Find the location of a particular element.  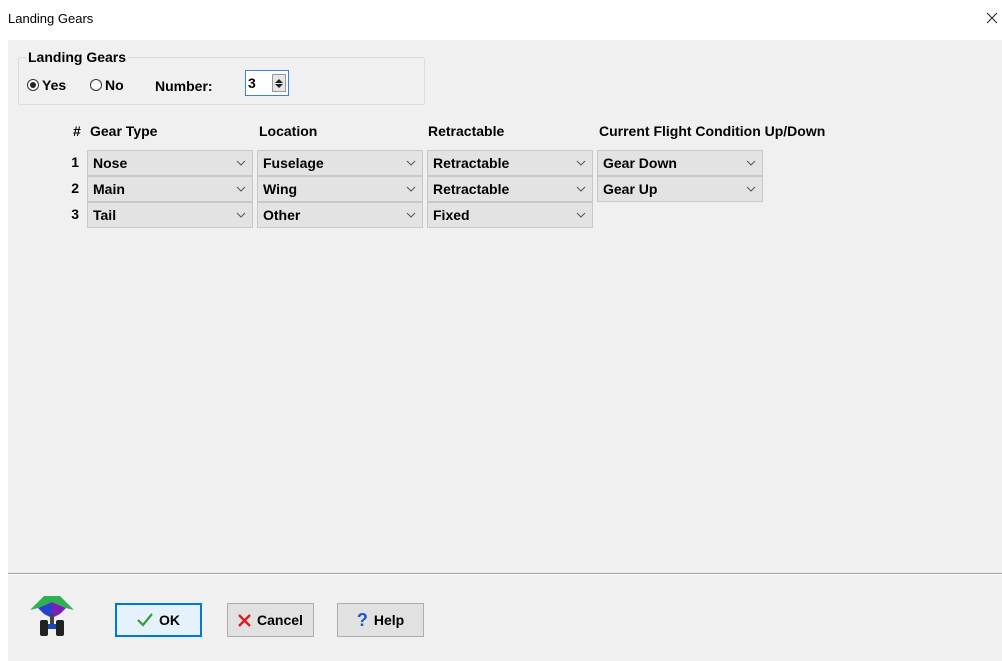

flight-condition-value: Gear Up is located at coordinates (630, 189).